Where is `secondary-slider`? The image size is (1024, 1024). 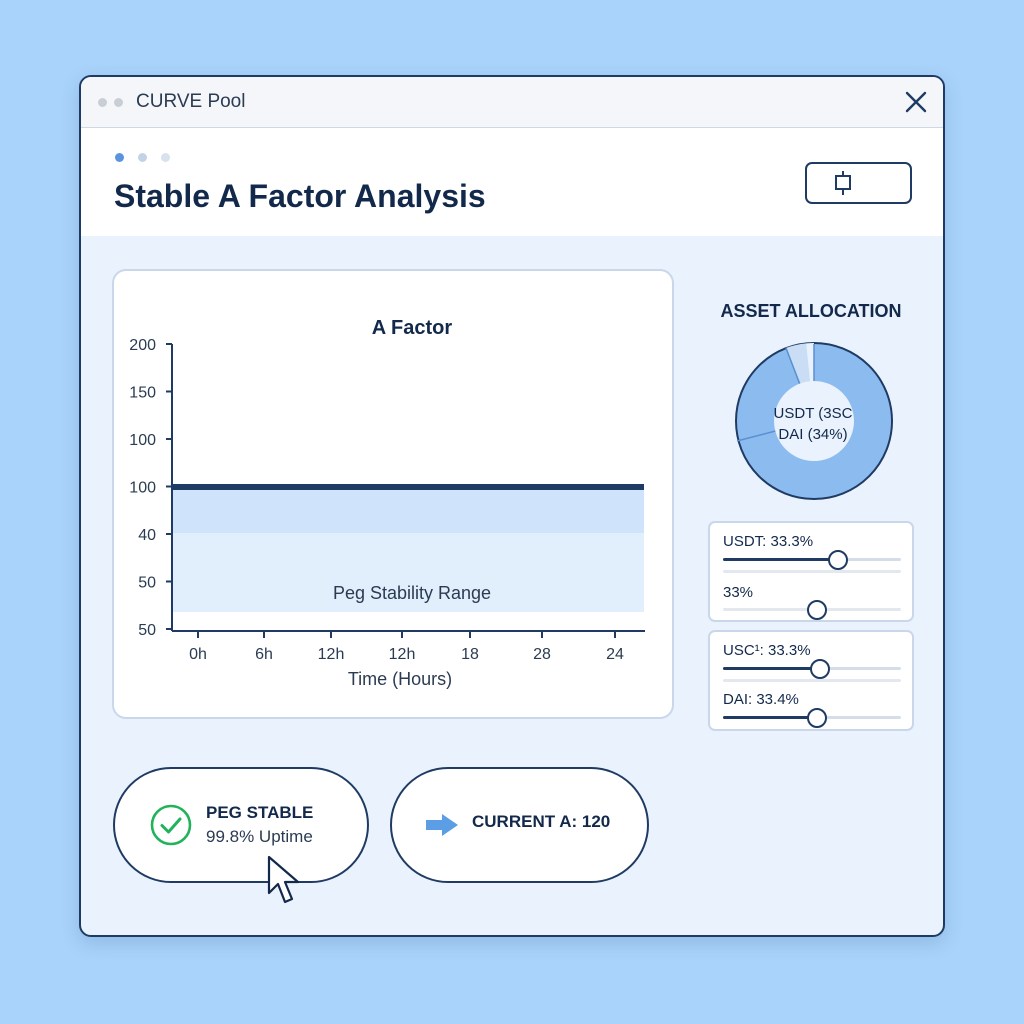
secondary-slider is located at coordinates (812, 610).